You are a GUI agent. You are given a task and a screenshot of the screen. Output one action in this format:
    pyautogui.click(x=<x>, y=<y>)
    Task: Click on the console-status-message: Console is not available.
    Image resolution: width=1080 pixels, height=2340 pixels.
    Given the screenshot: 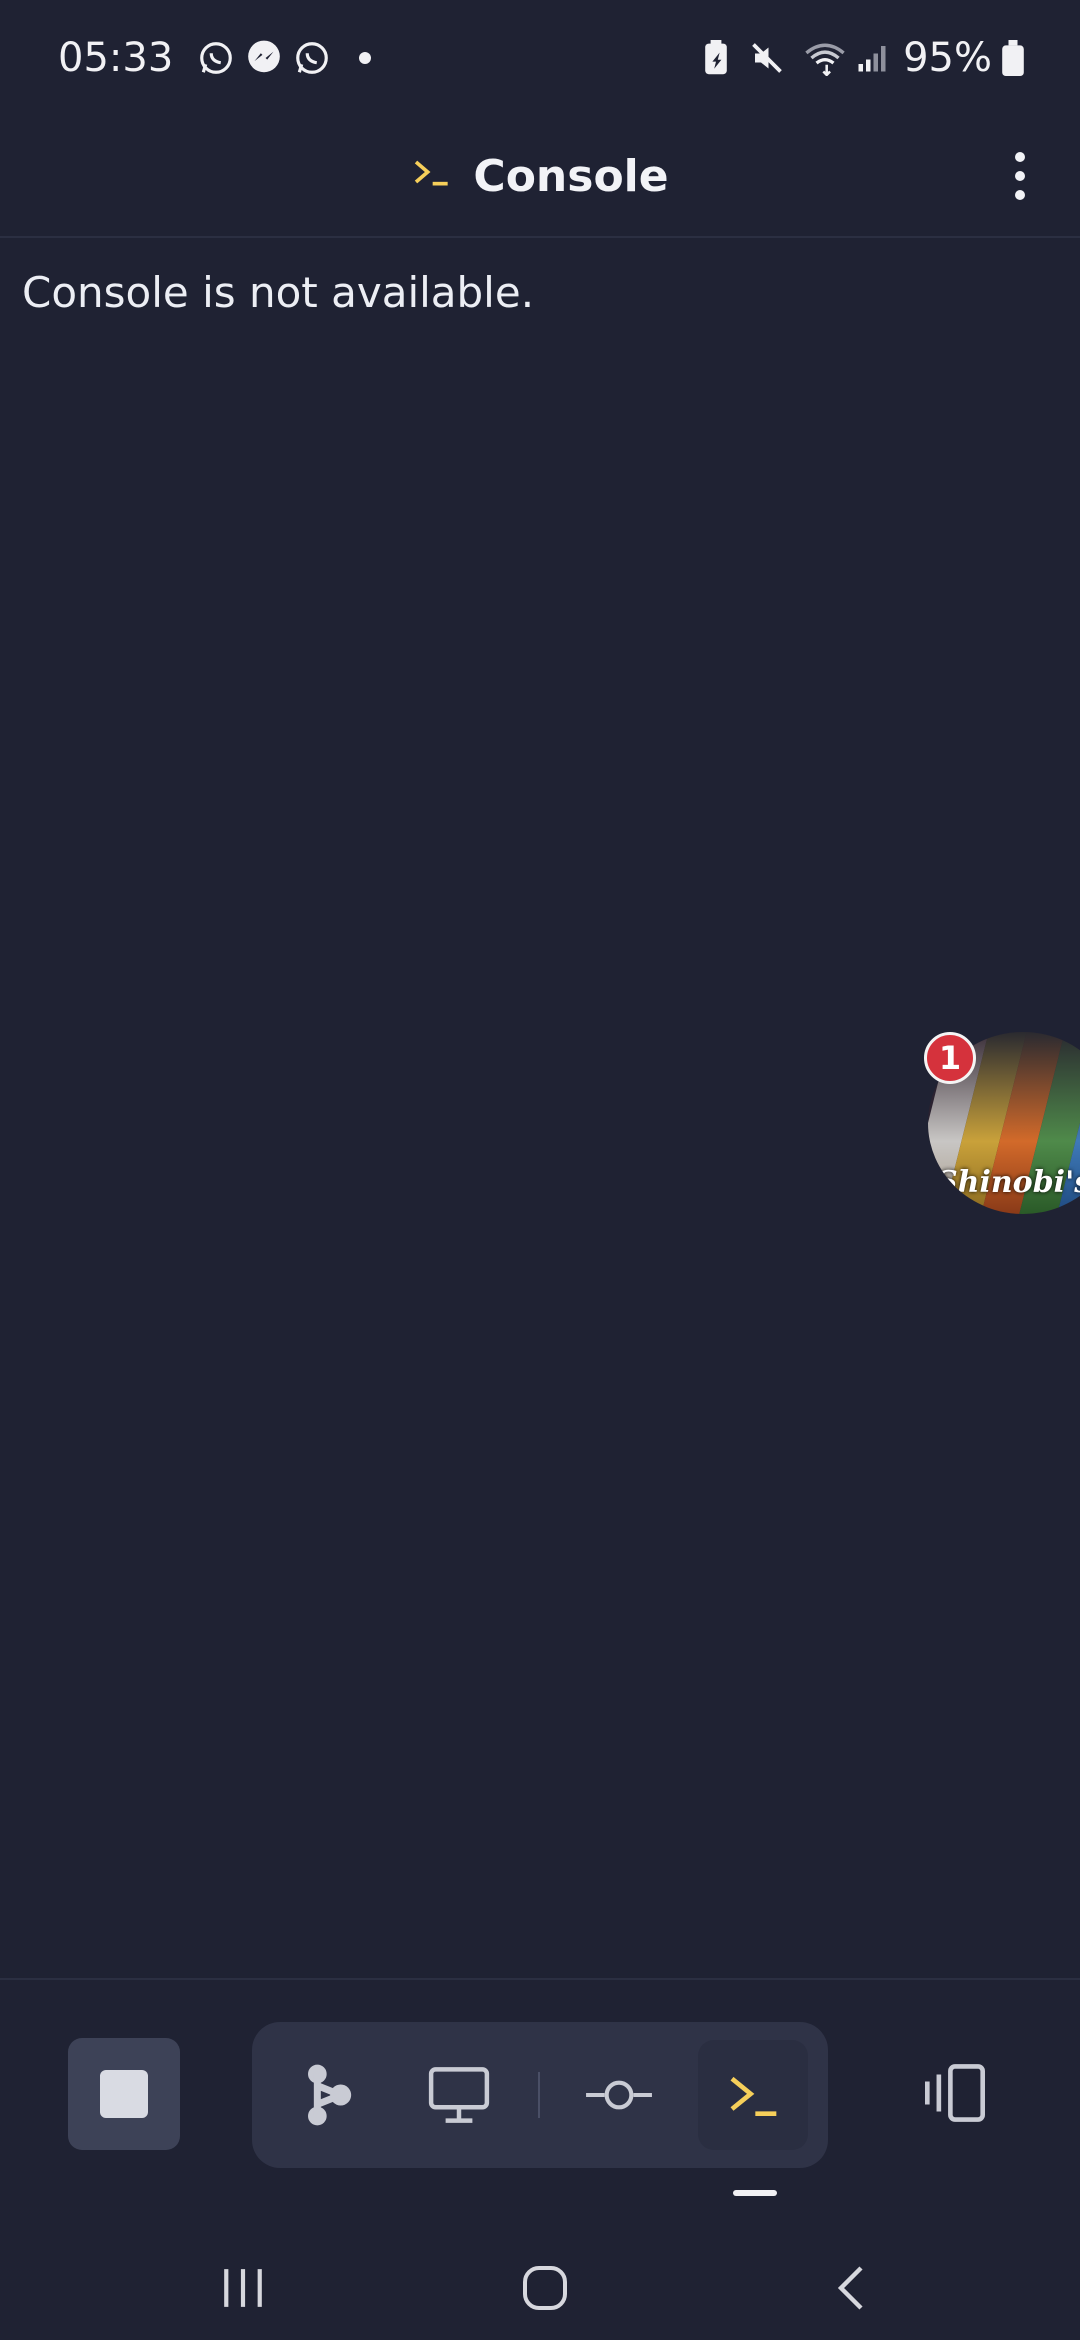 What is the action you would take?
    pyautogui.click(x=278, y=292)
    